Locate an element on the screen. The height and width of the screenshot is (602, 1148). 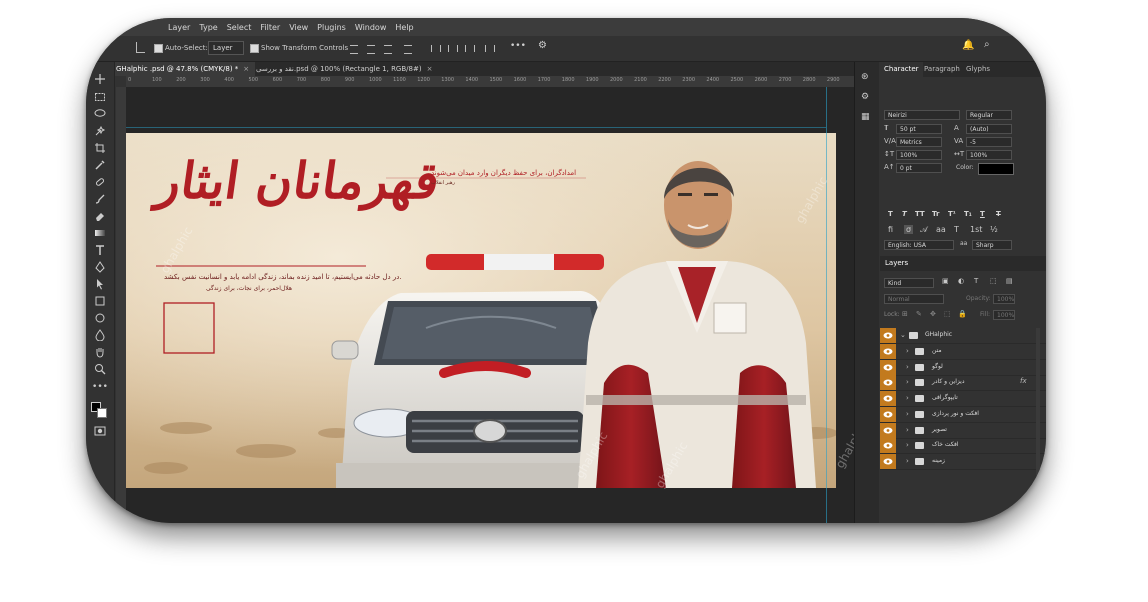
lock-pixels-icon: ⊞ is located at coordinates (905, 314).